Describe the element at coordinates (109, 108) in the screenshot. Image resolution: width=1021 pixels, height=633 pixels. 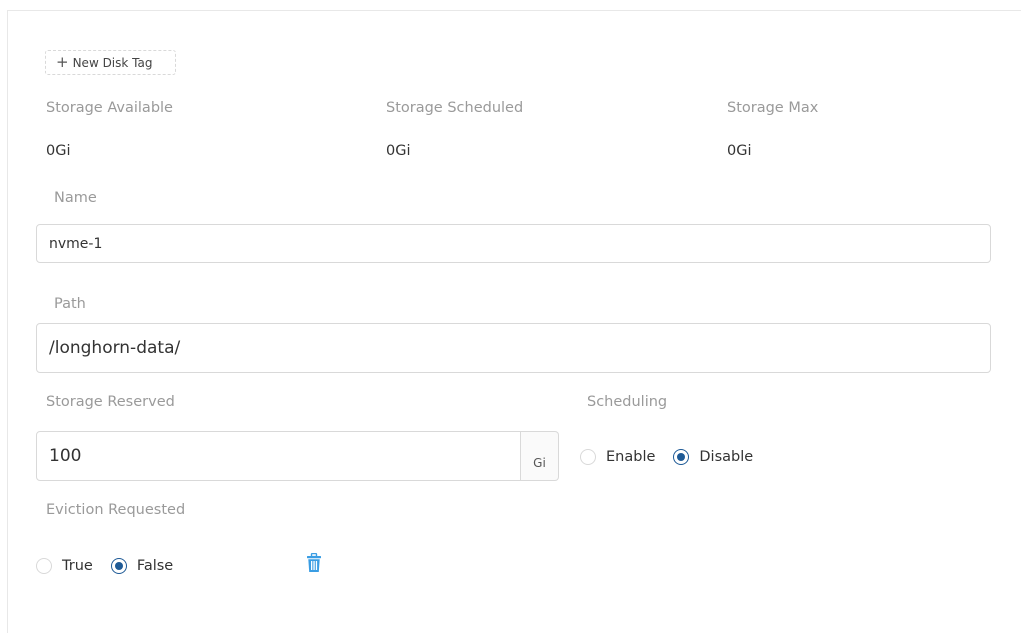
I see `storage-available-label: Storage Available` at that location.